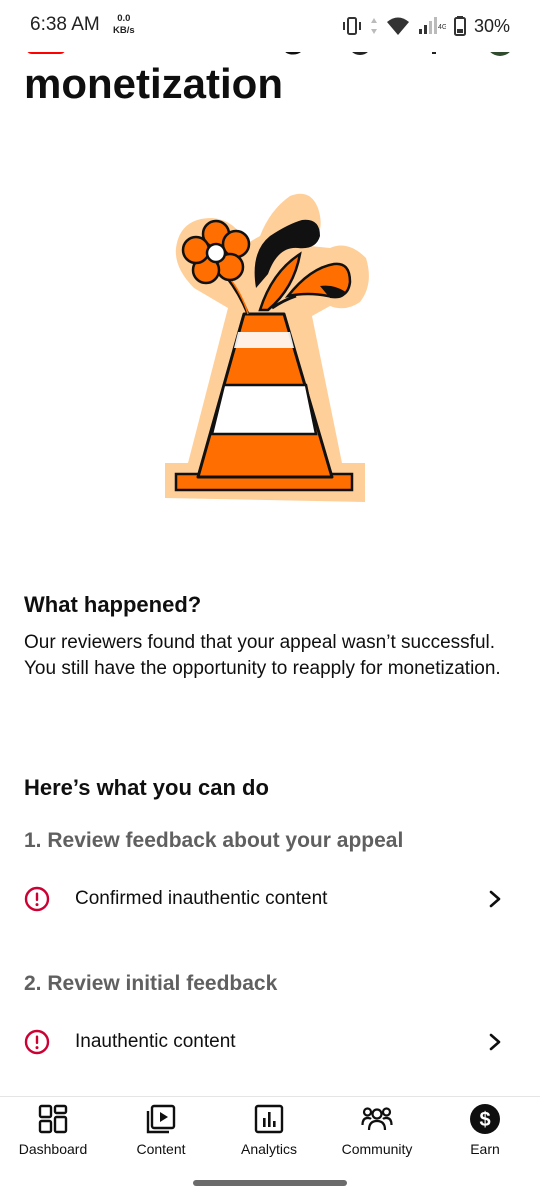 This screenshot has width=540, height=1201. I want to click on nav-content: Content, so click(161, 1133).